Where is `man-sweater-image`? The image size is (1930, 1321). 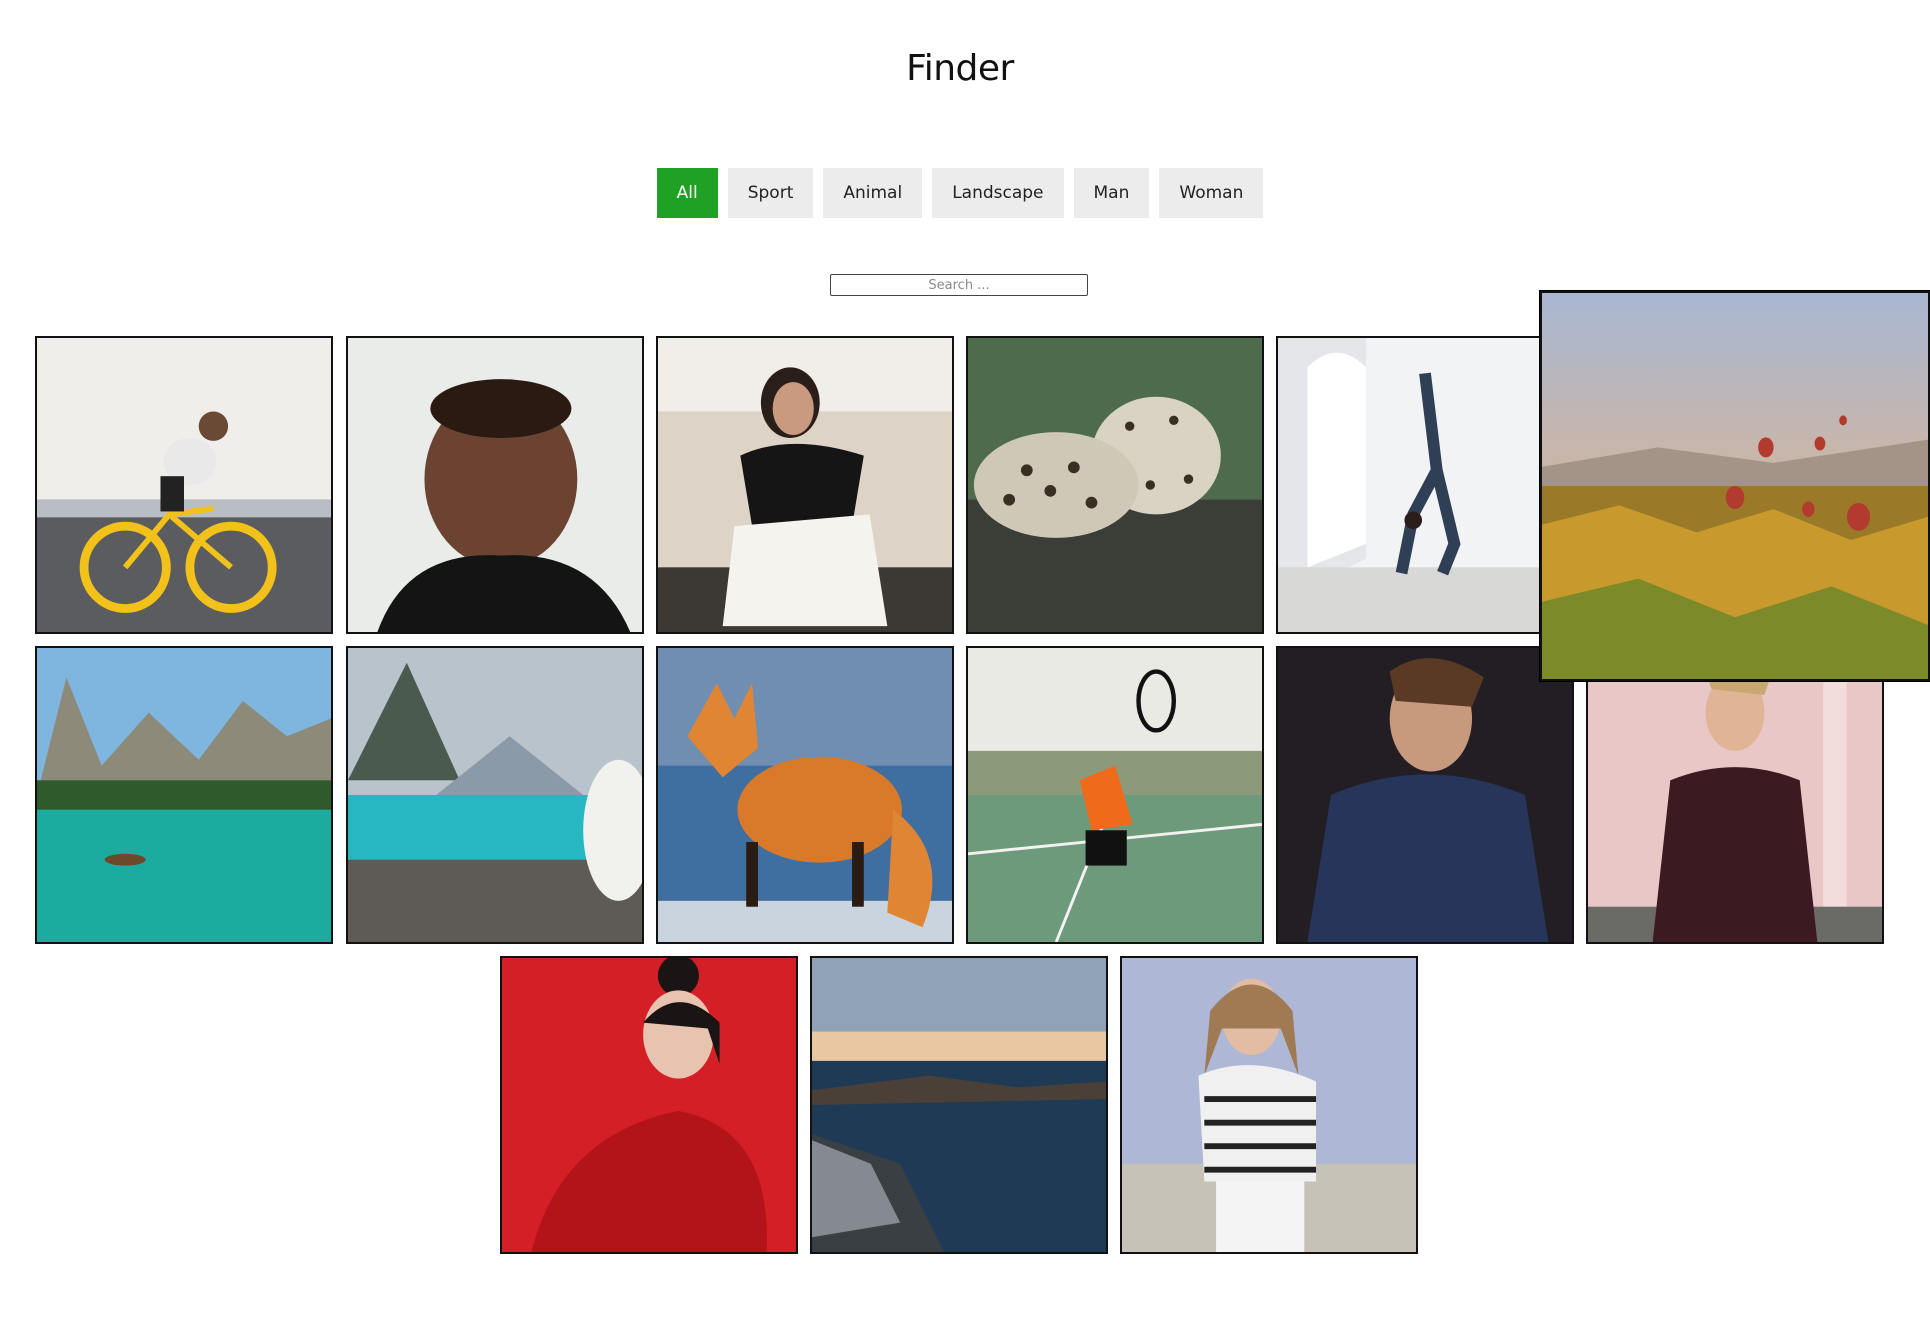 man-sweater-image is located at coordinates (1735, 795).